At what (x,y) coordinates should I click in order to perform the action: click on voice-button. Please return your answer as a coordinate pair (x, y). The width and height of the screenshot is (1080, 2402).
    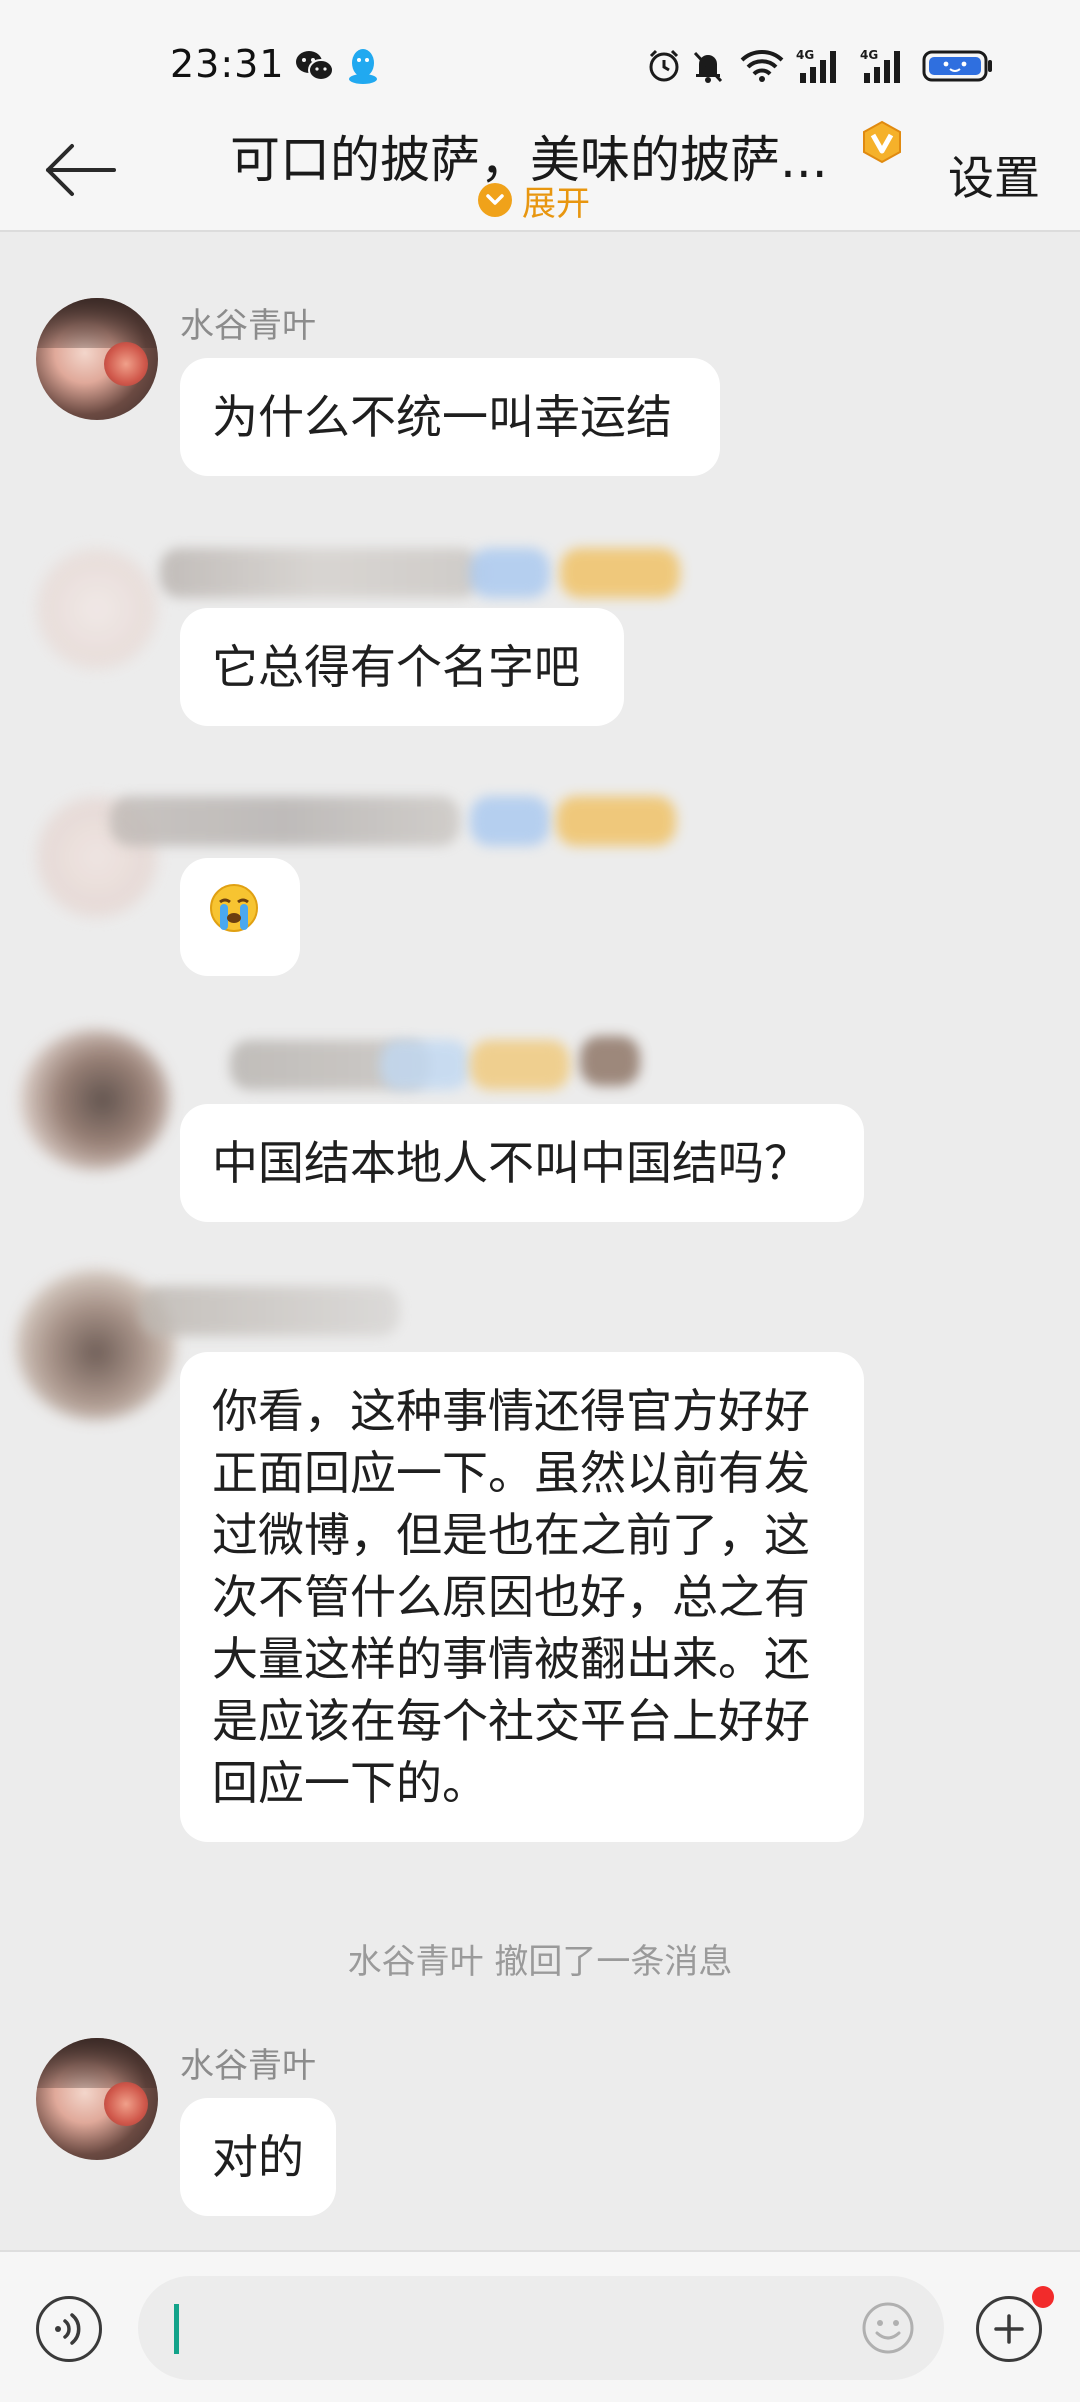
    Looking at the image, I should click on (69, 2329).